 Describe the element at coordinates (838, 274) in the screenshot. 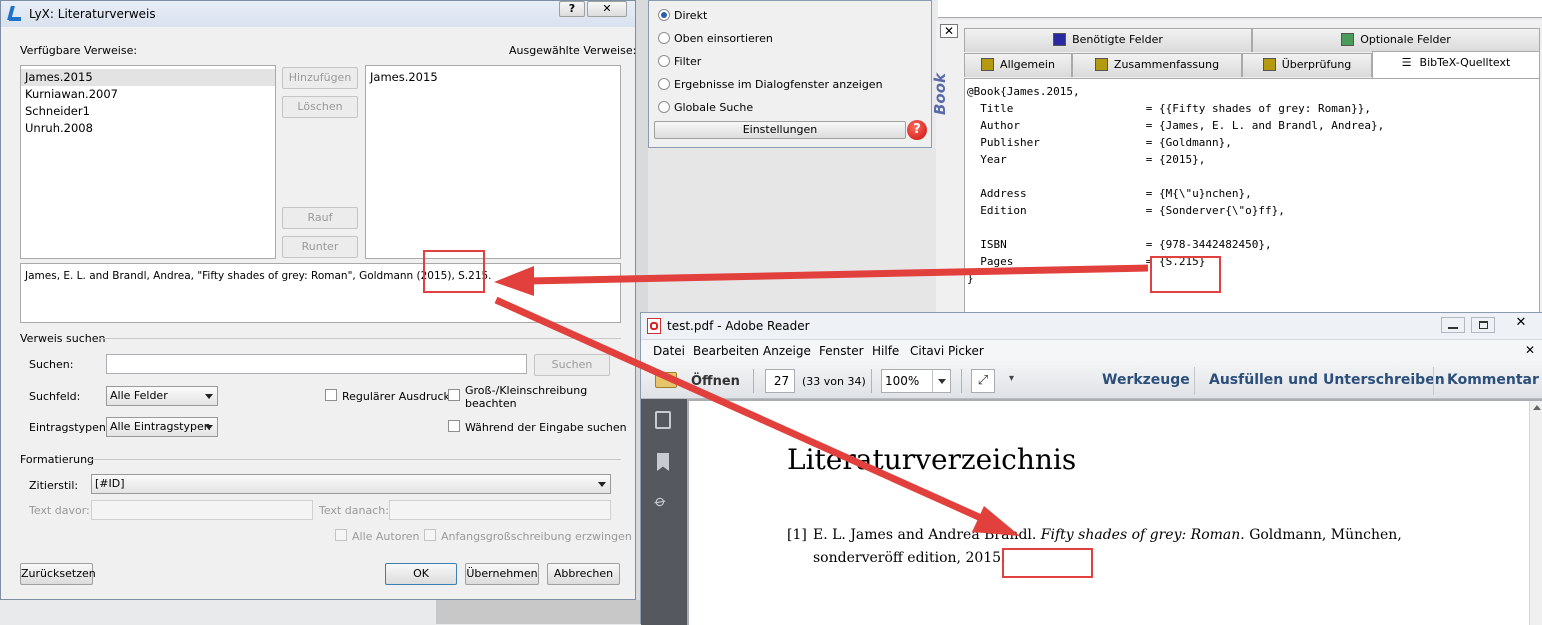

I see `arrow-to-preview` at that location.